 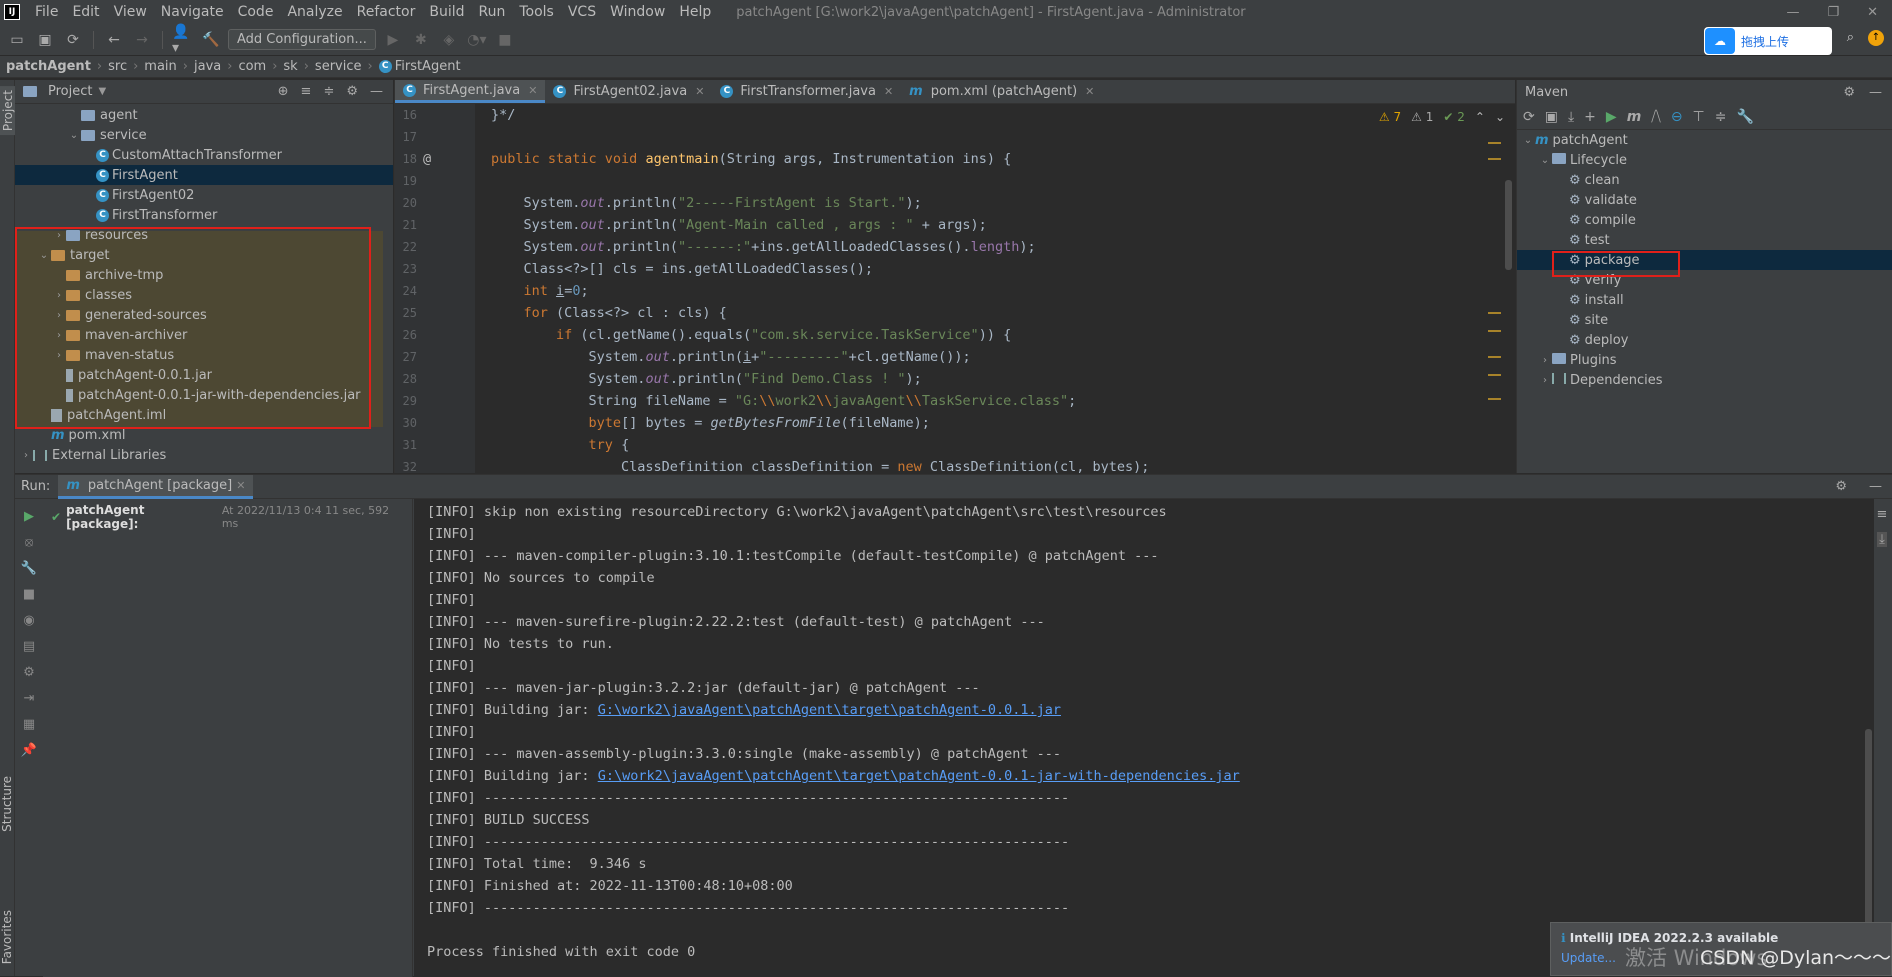 I want to click on breadcrumb-item: service, so click(x=338, y=66).